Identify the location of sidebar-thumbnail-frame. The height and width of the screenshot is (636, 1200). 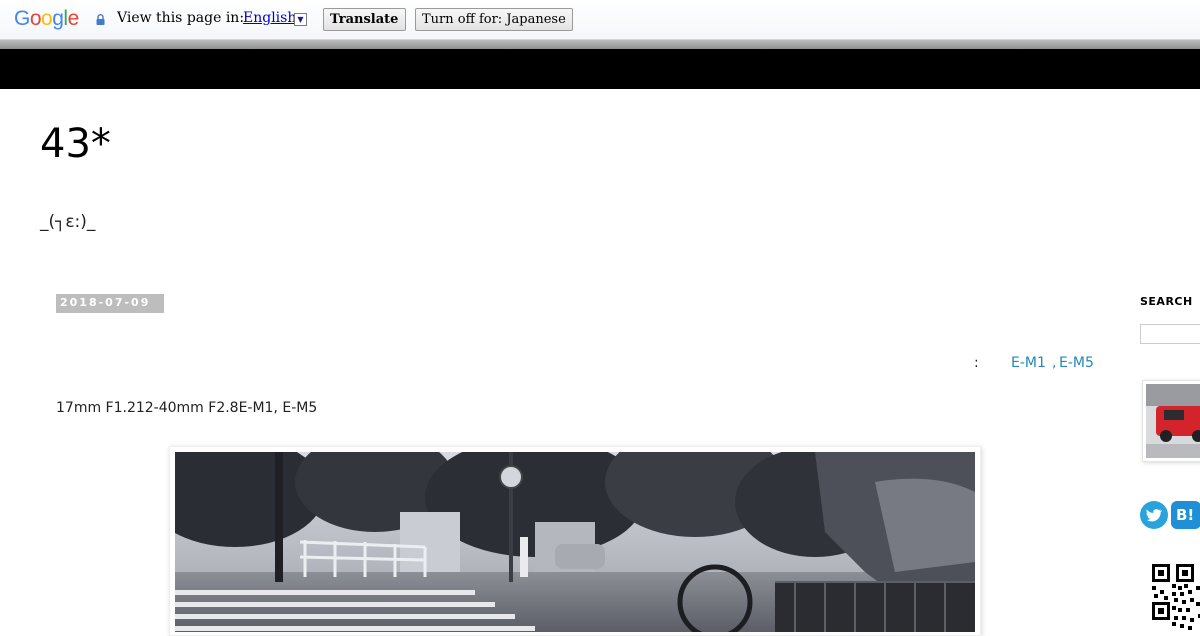
(1171, 421).